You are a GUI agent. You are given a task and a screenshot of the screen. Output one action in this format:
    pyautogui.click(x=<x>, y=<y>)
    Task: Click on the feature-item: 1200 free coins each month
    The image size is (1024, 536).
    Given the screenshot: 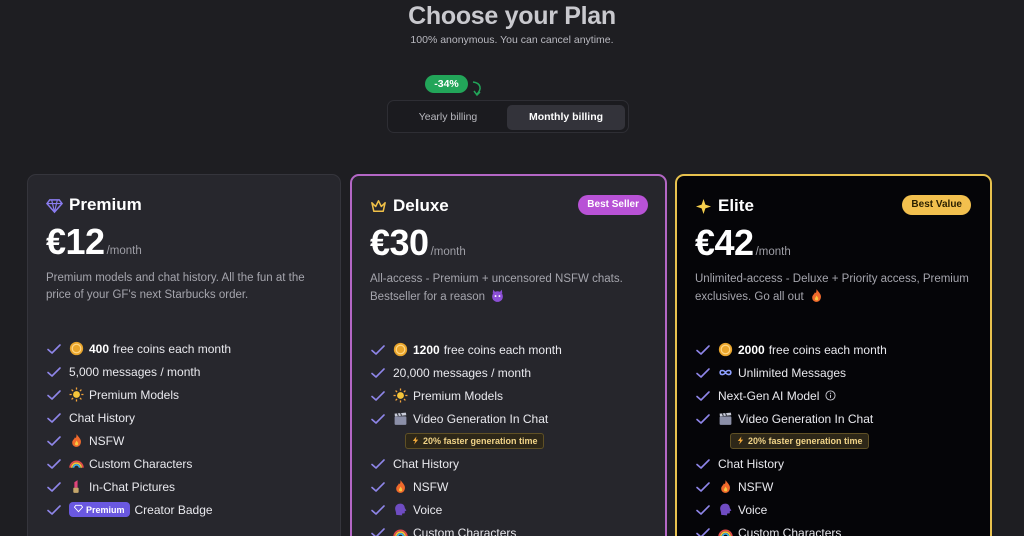 What is the action you would take?
    pyautogui.click(x=512, y=349)
    